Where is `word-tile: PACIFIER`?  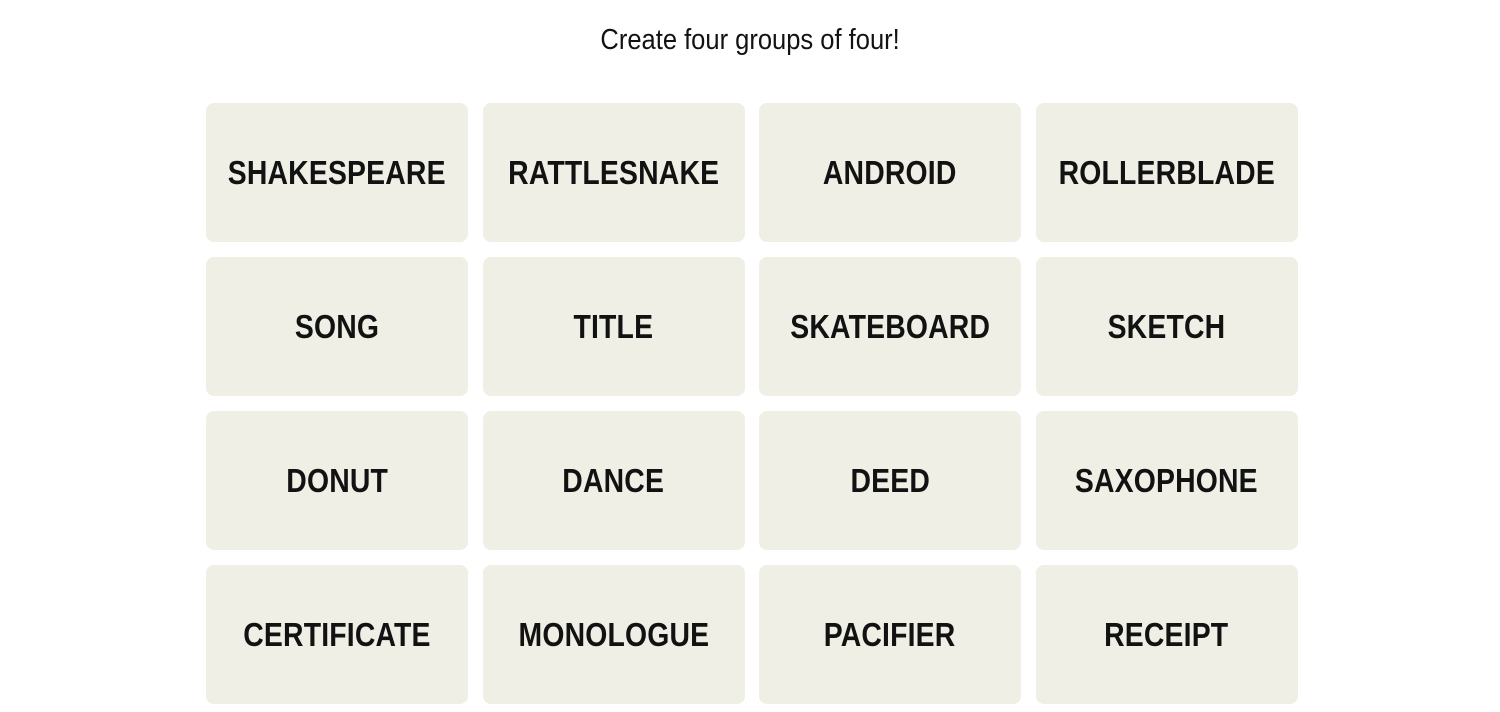
word-tile: PACIFIER is located at coordinates (890, 634).